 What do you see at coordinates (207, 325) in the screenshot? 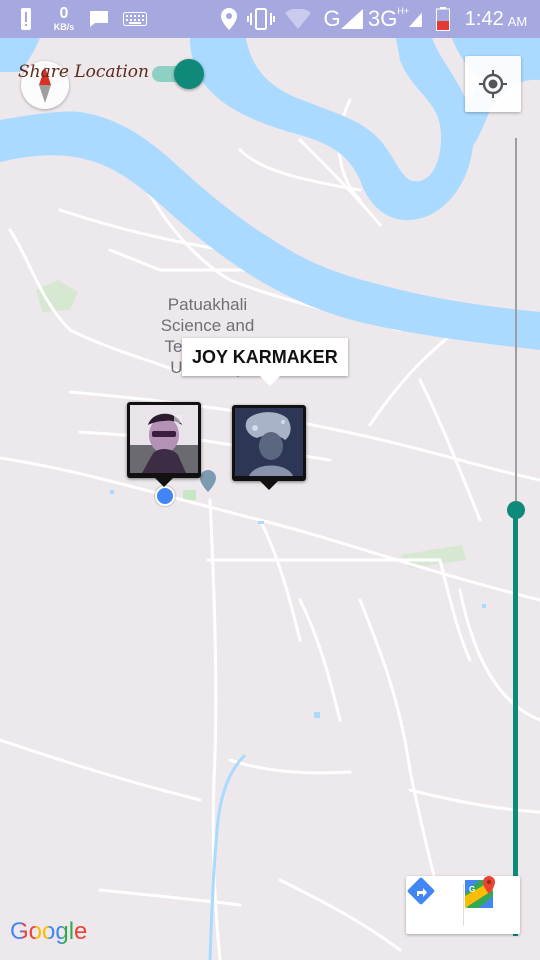
I see `place-label-line: Science and` at bounding box center [207, 325].